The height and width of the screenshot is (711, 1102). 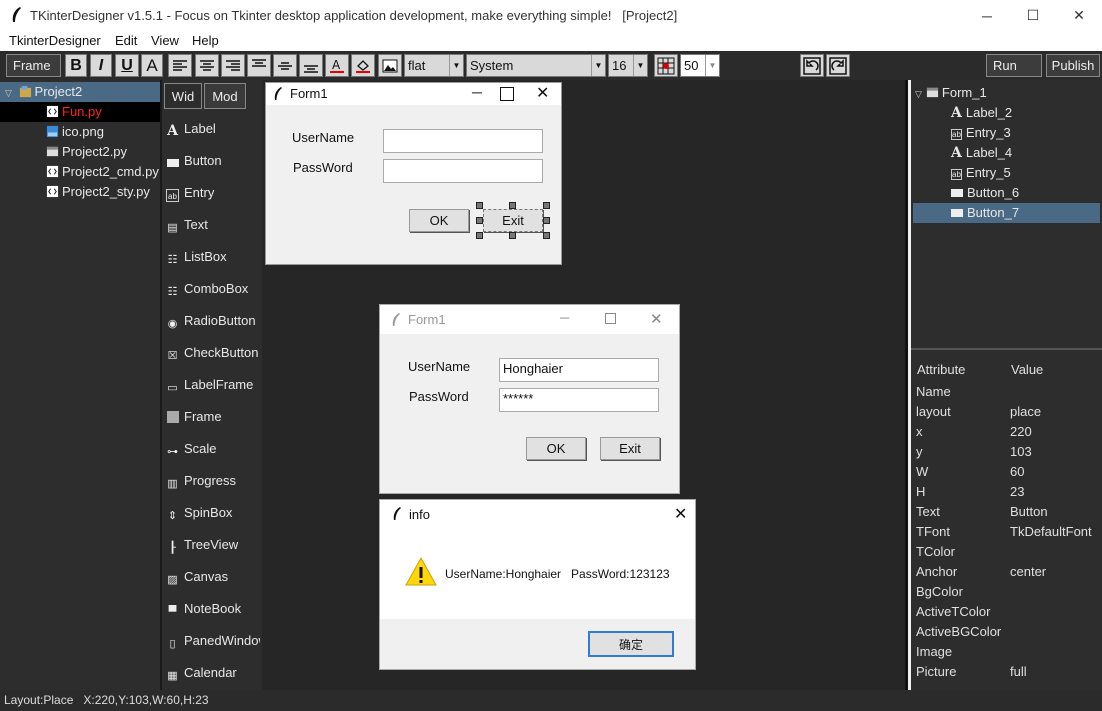 I want to click on outline-item: A Label_4, so click(x=981, y=153).